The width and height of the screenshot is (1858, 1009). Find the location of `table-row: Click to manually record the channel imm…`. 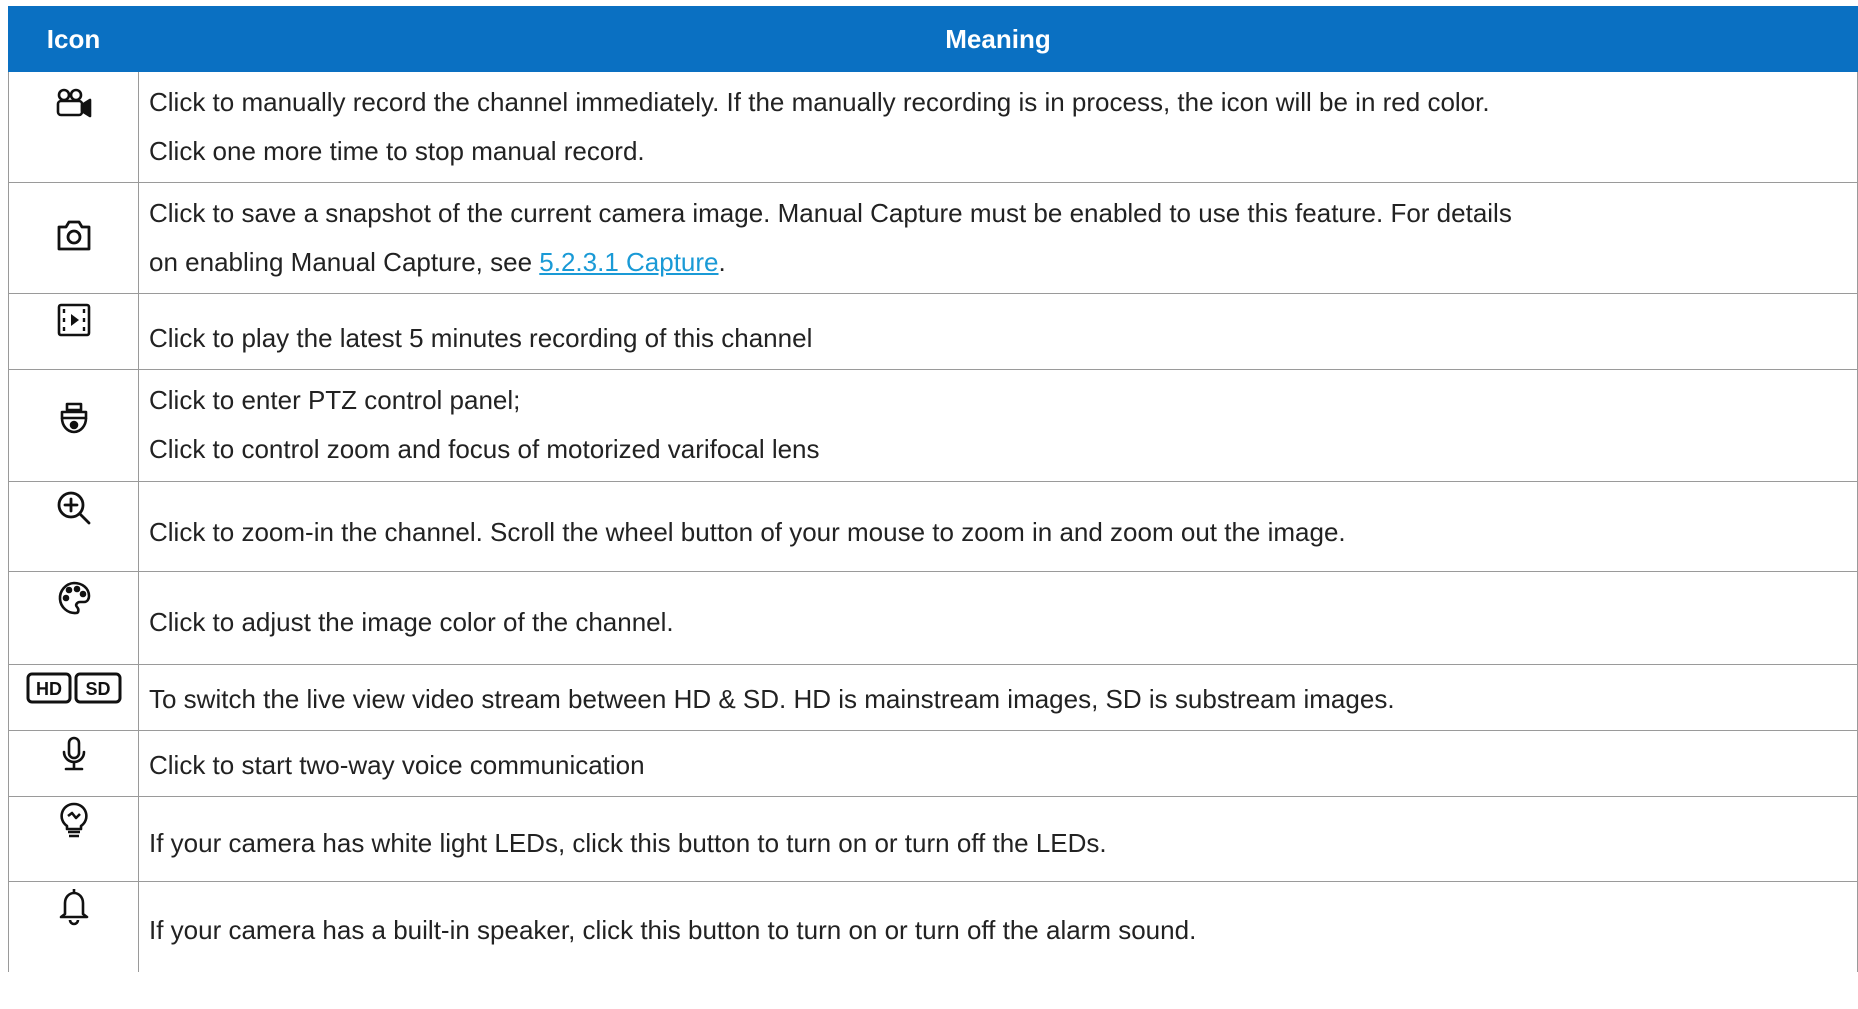

table-row: Click to manually record the channel imm… is located at coordinates (933, 127).